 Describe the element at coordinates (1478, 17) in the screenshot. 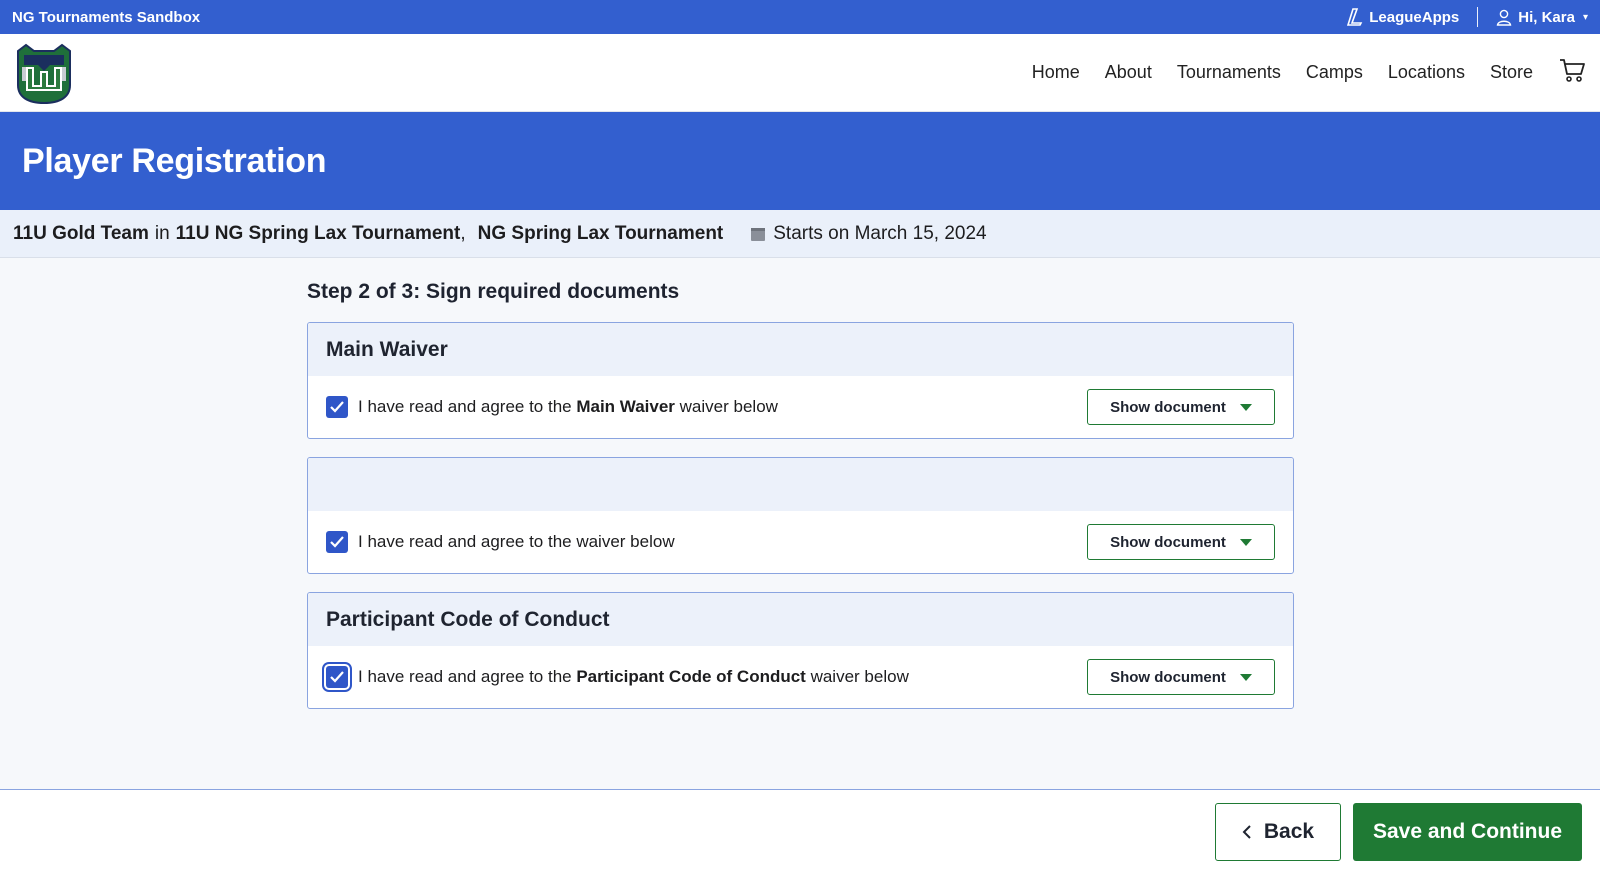

I see `top-bar-divider` at that location.